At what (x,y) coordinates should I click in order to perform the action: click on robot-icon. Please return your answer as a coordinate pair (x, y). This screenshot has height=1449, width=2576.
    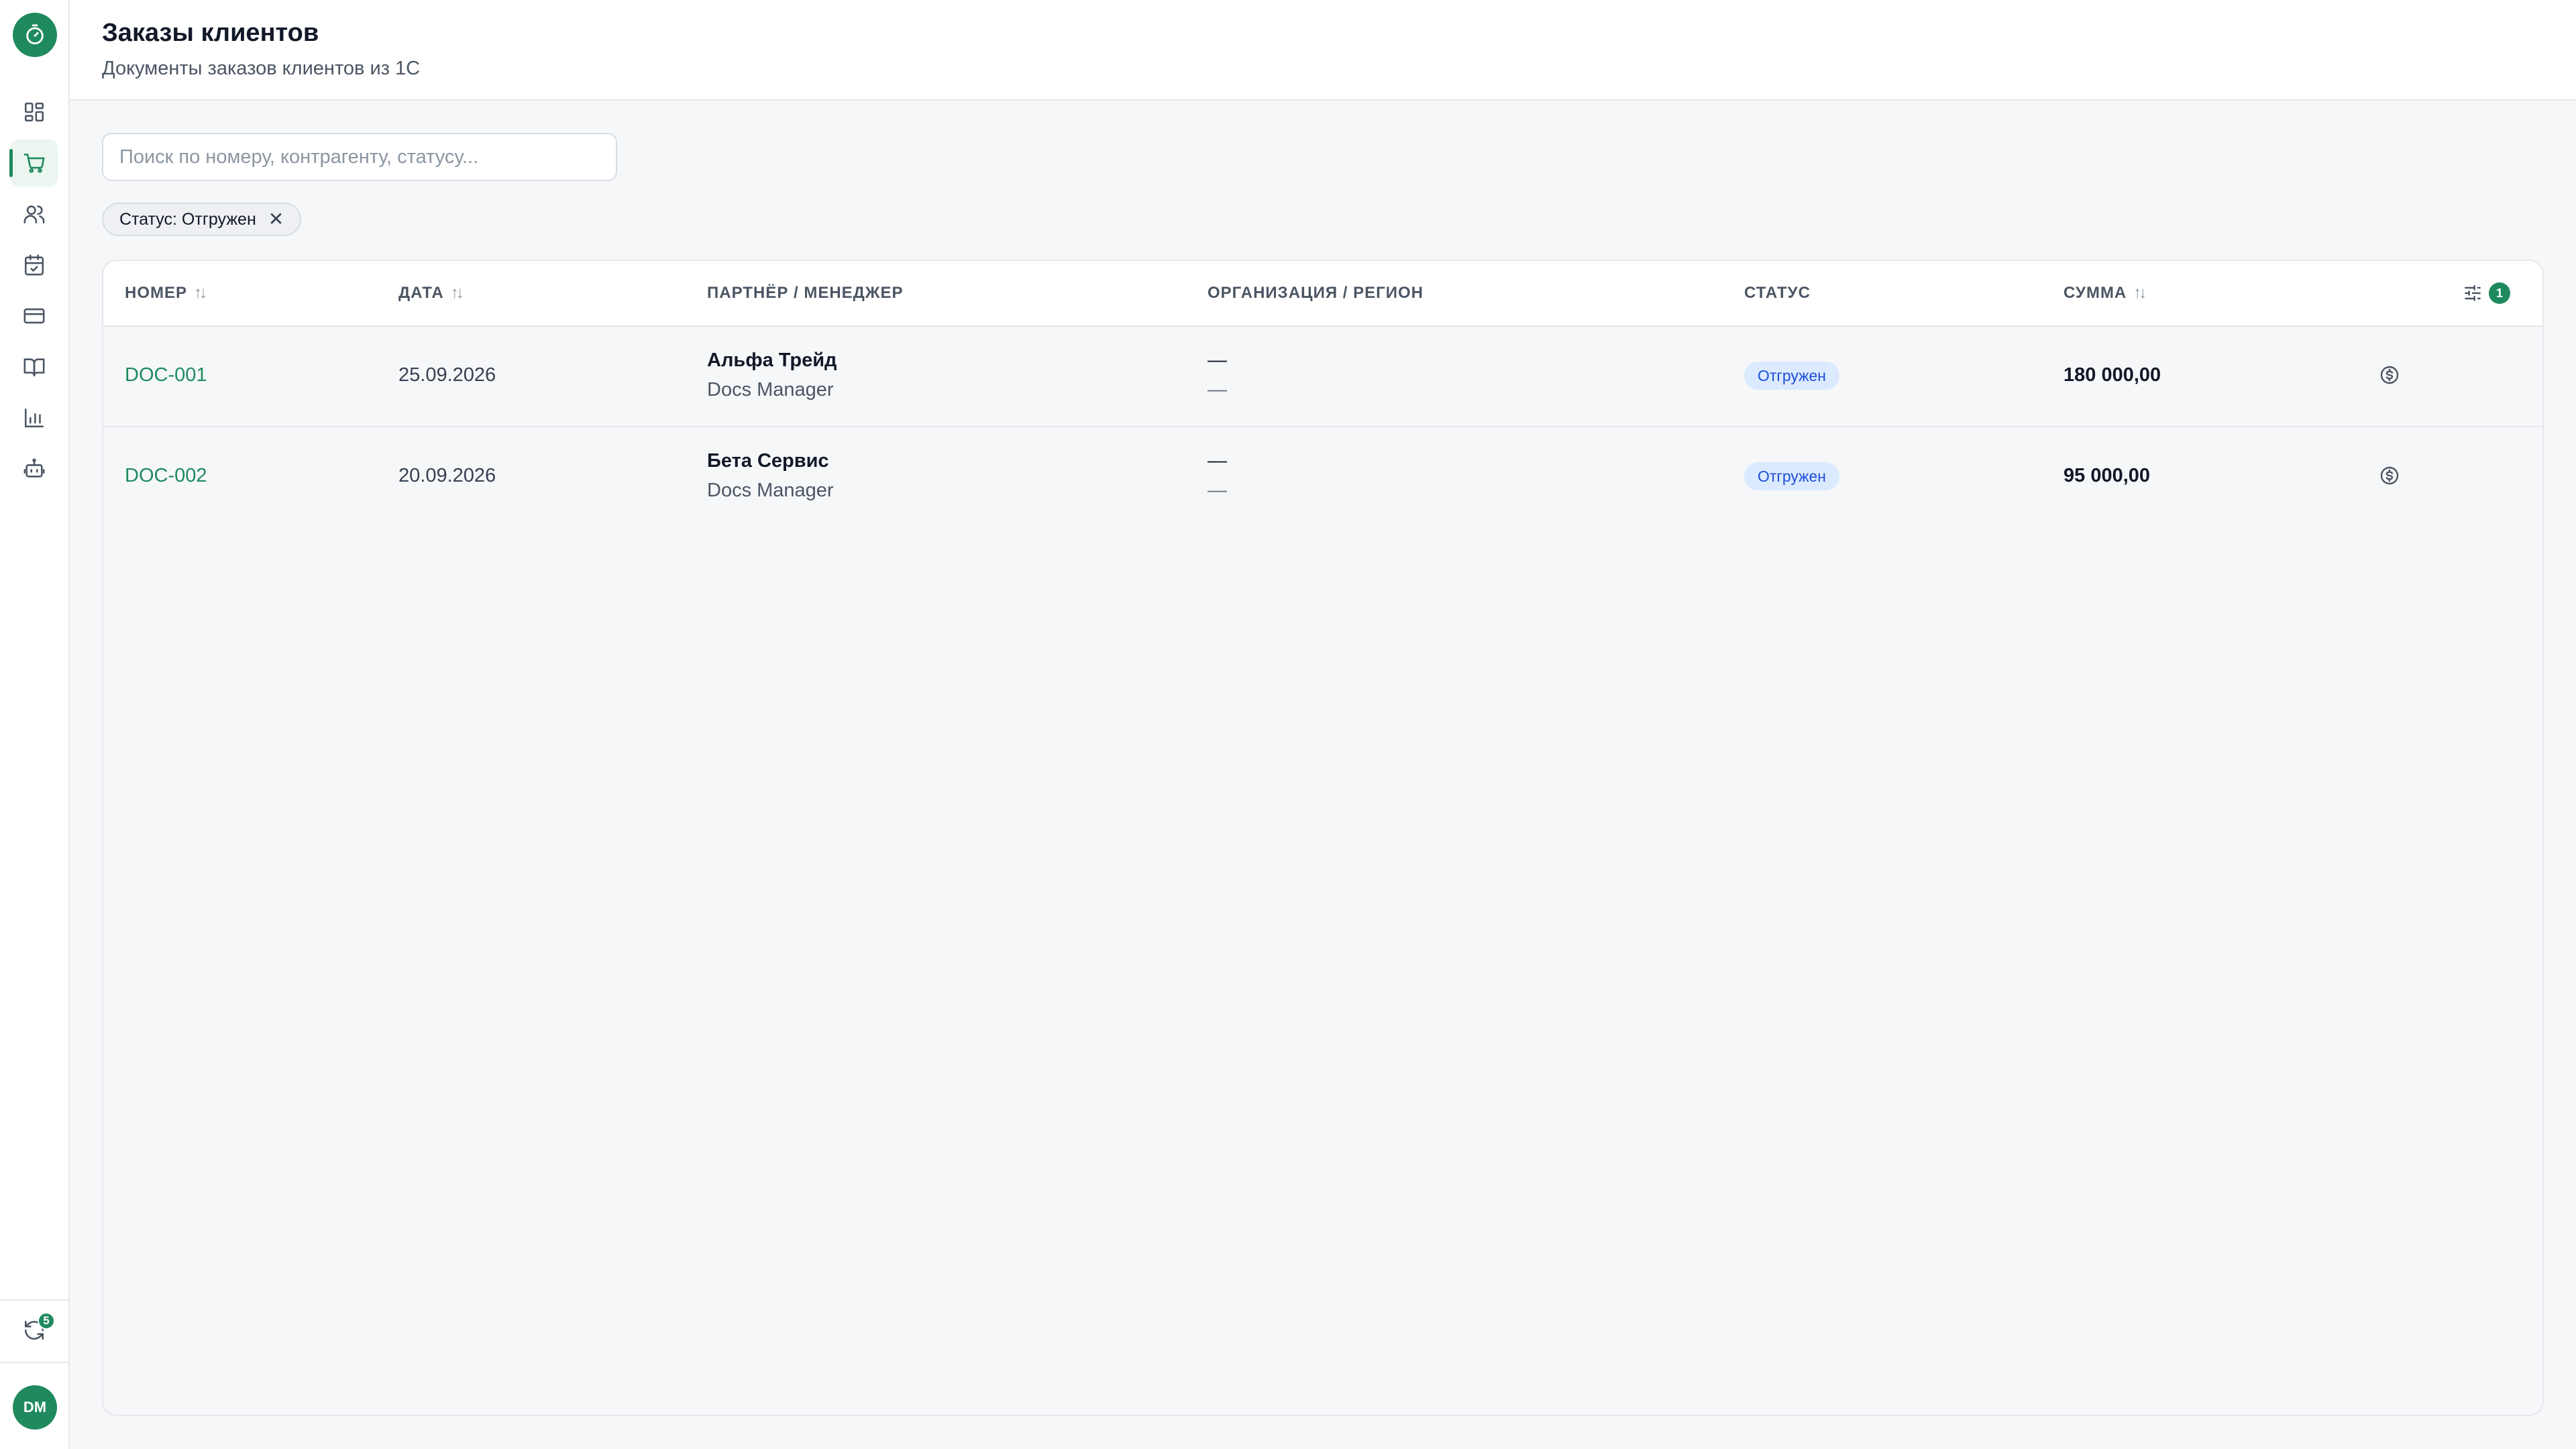
    Looking at the image, I should click on (34, 468).